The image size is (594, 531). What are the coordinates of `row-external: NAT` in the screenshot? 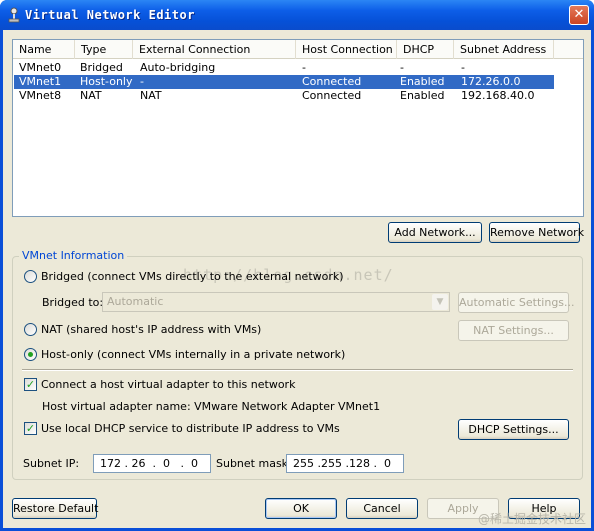 It's located at (151, 95).